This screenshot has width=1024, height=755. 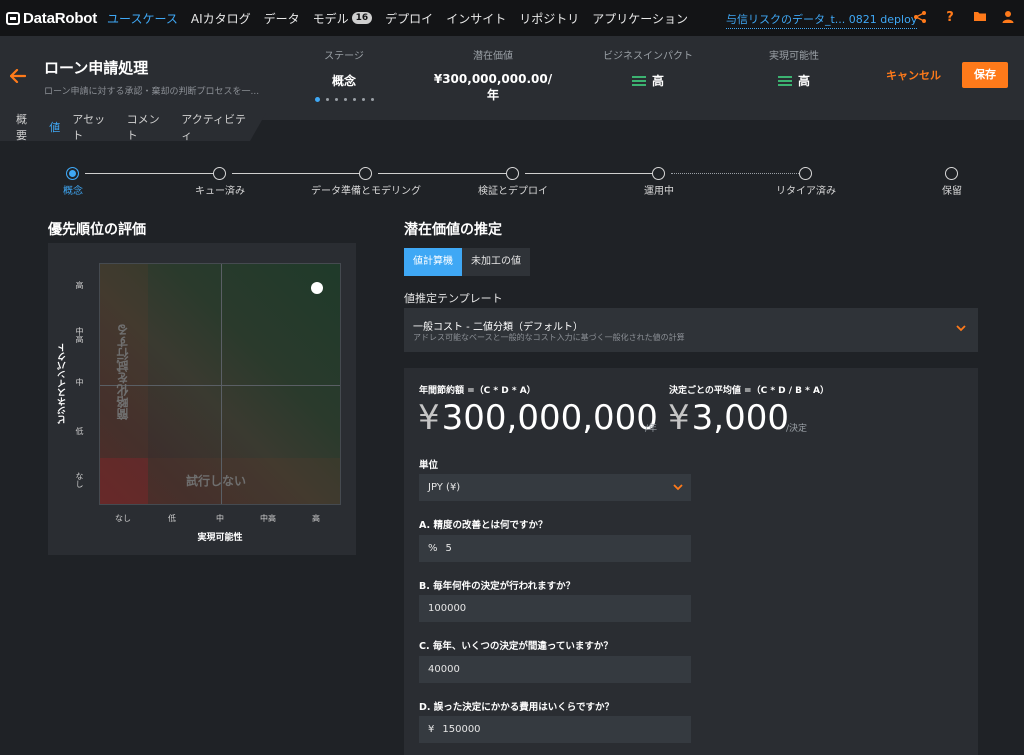 I want to click on template-label: 値推定テンプレート, so click(x=453, y=298).